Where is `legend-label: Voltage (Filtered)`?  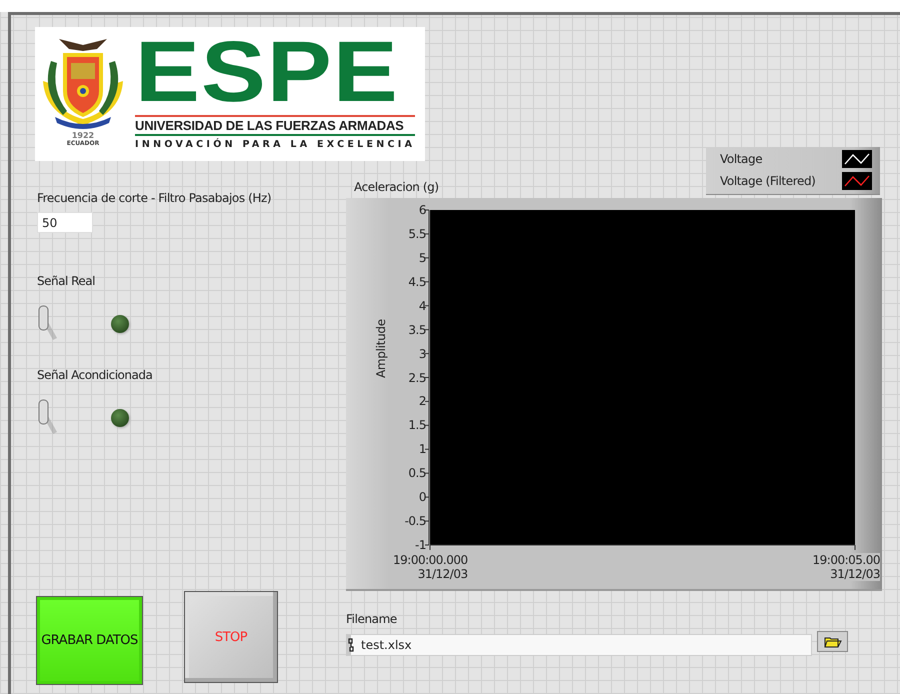
legend-label: Voltage (Filtered) is located at coordinates (768, 181).